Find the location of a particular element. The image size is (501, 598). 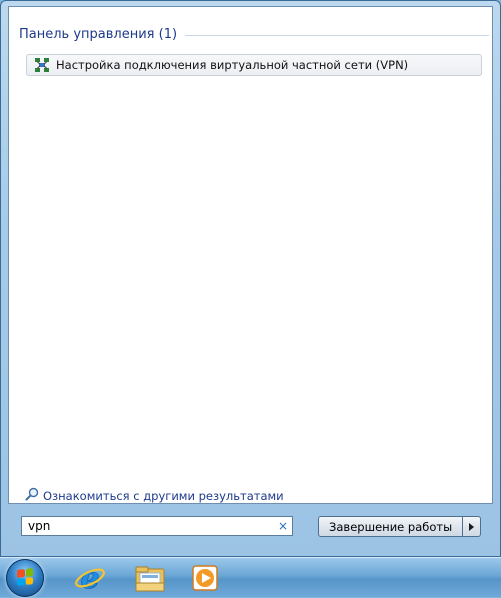

clear-search-button: × is located at coordinates (283, 526).